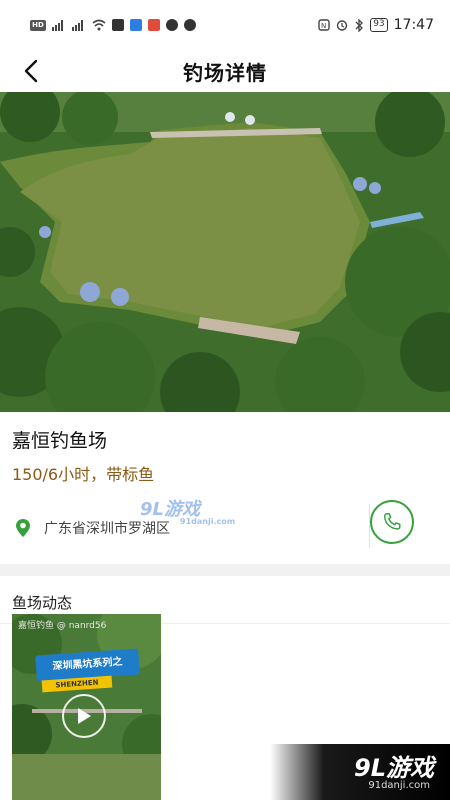 The width and height of the screenshot is (450, 800). I want to click on app-header: 钓场详情, so click(225, 71).